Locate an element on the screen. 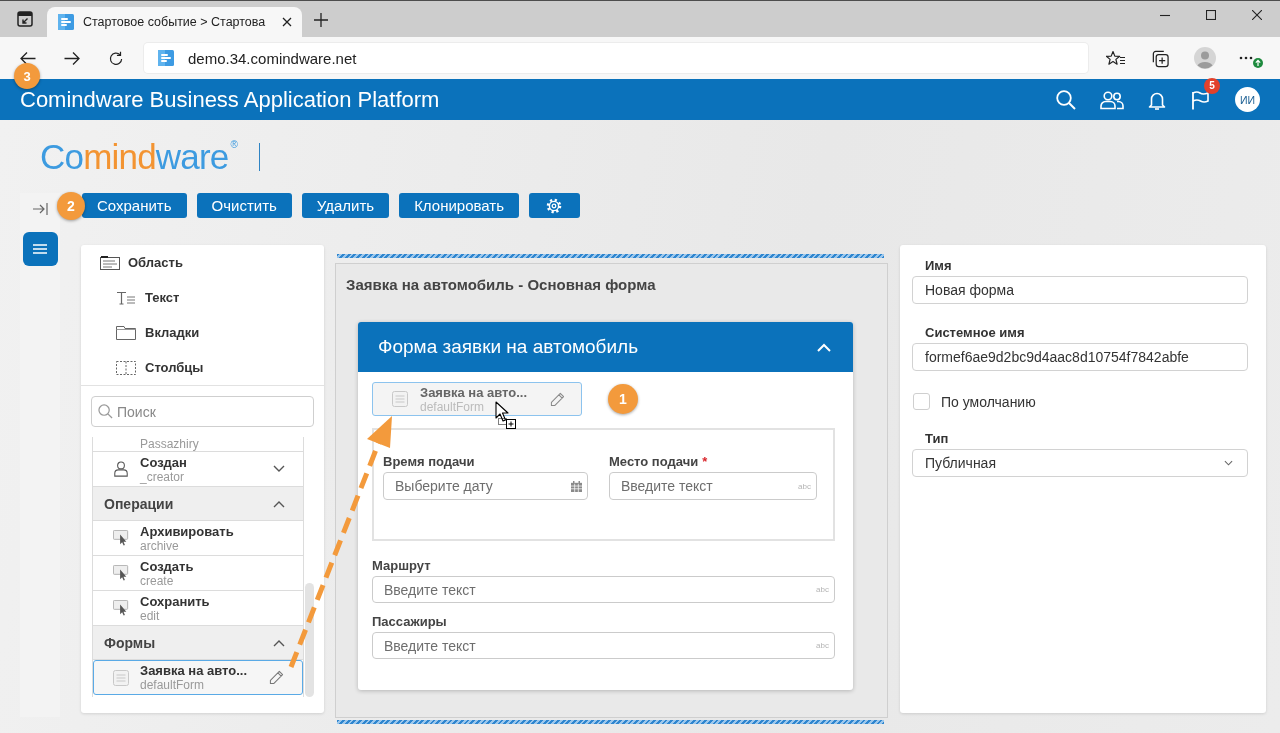  scrollbar-thumb is located at coordinates (309, 640).